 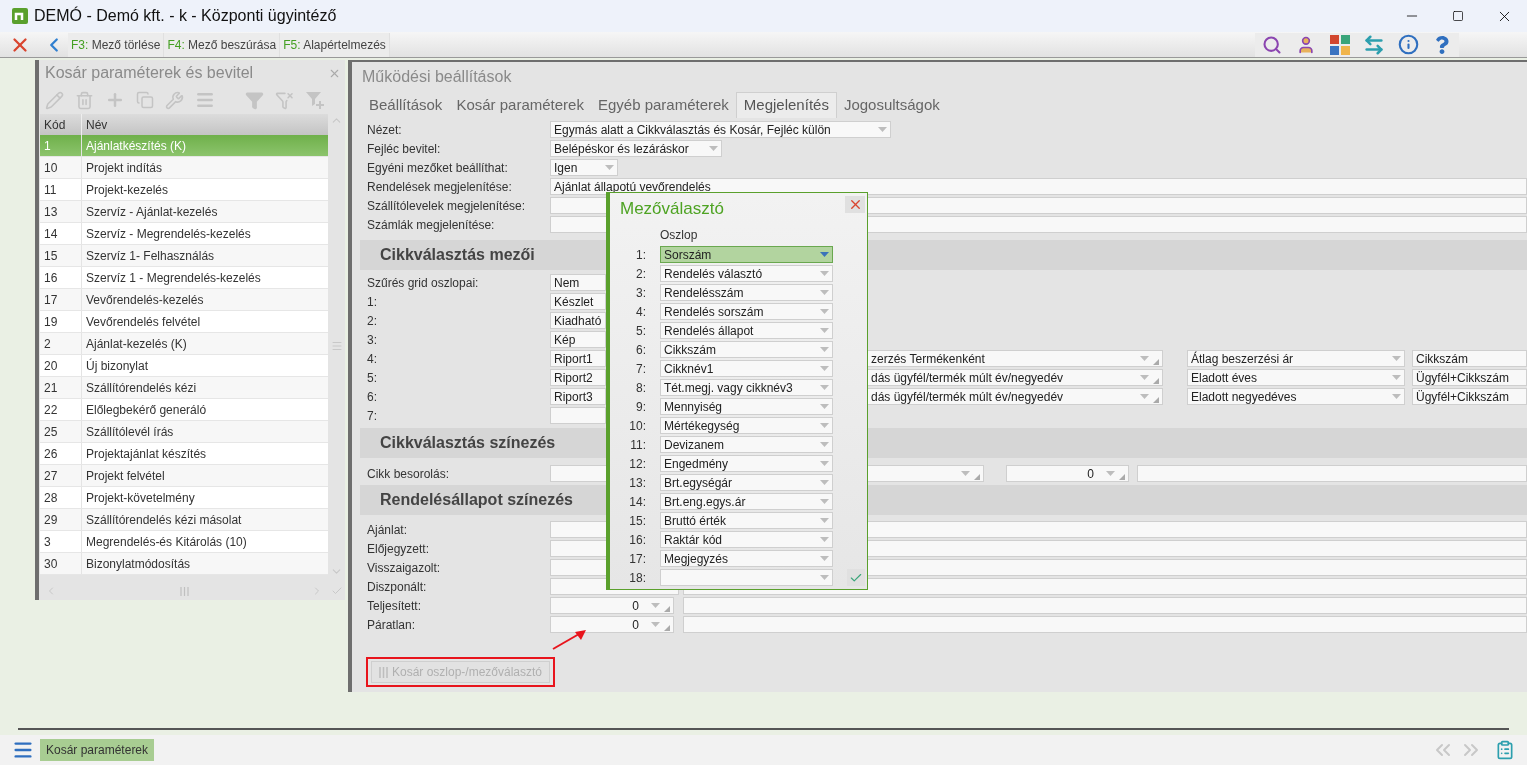 What do you see at coordinates (637, 559) in the screenshot?
I see `row-number: 17:` at bounding box center [637, 559].